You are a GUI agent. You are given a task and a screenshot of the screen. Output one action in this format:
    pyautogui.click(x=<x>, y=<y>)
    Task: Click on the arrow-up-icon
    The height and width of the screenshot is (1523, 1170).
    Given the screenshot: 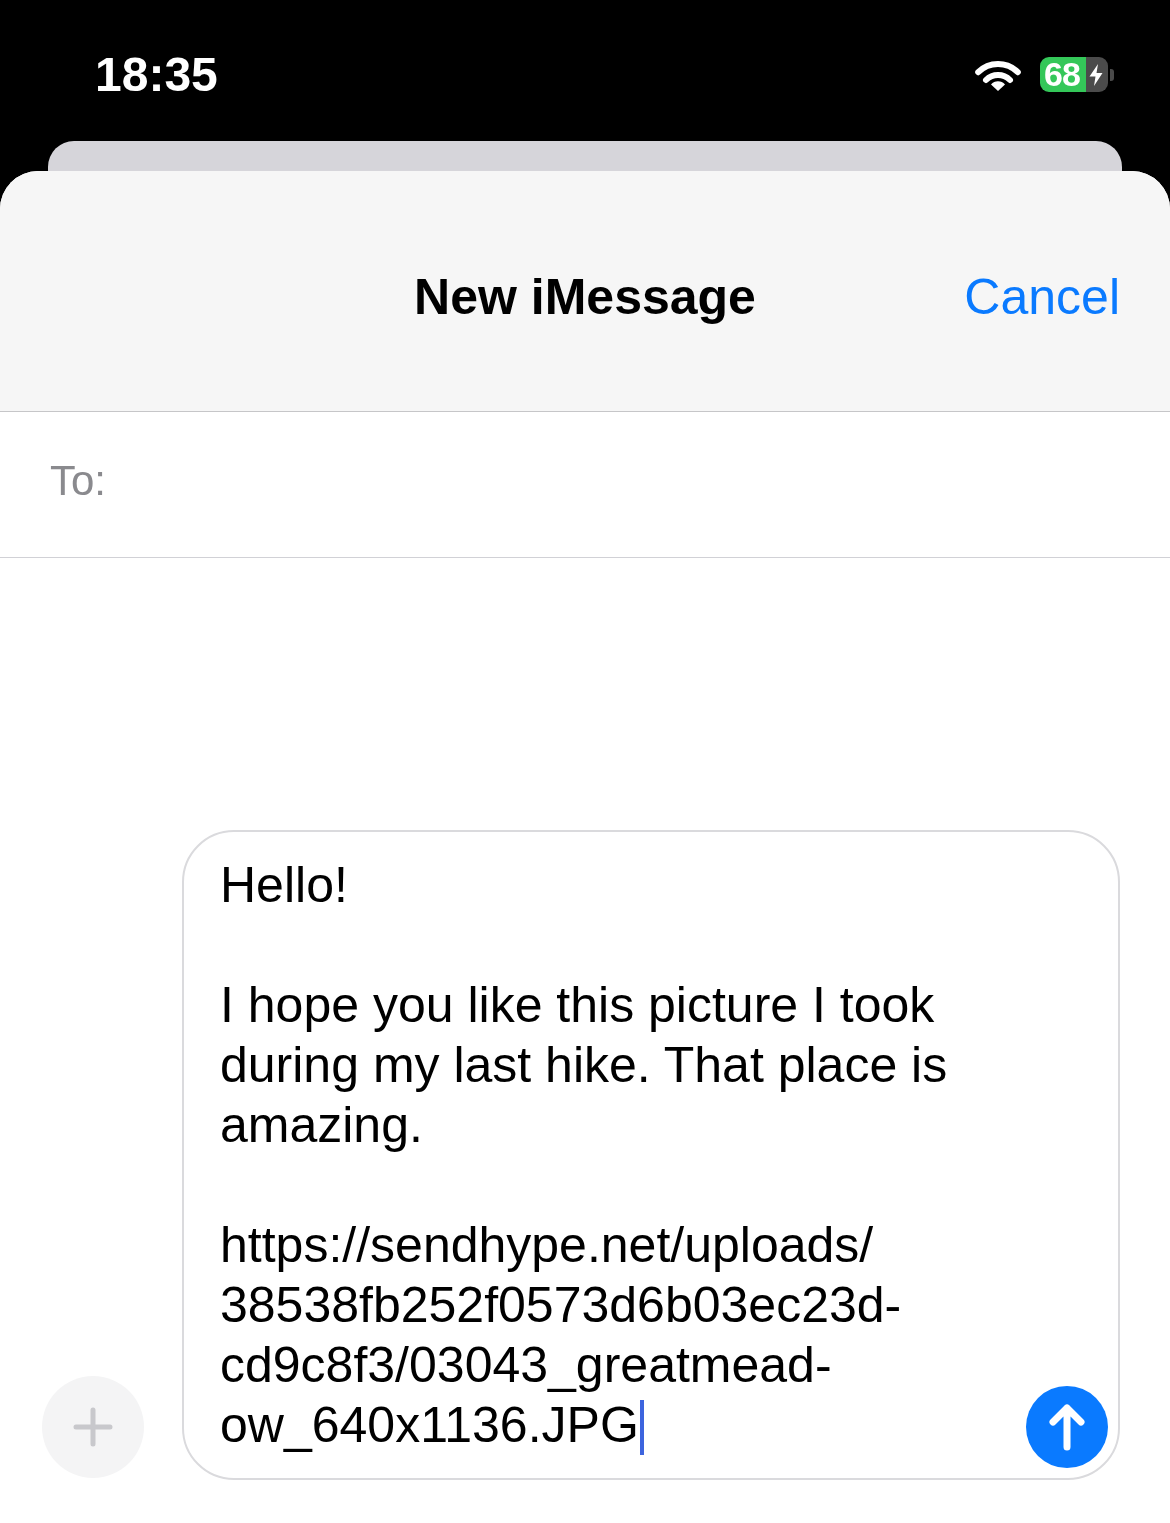 What is the action you would take?
    pyautogui.click(x=1067, y=1427)
    